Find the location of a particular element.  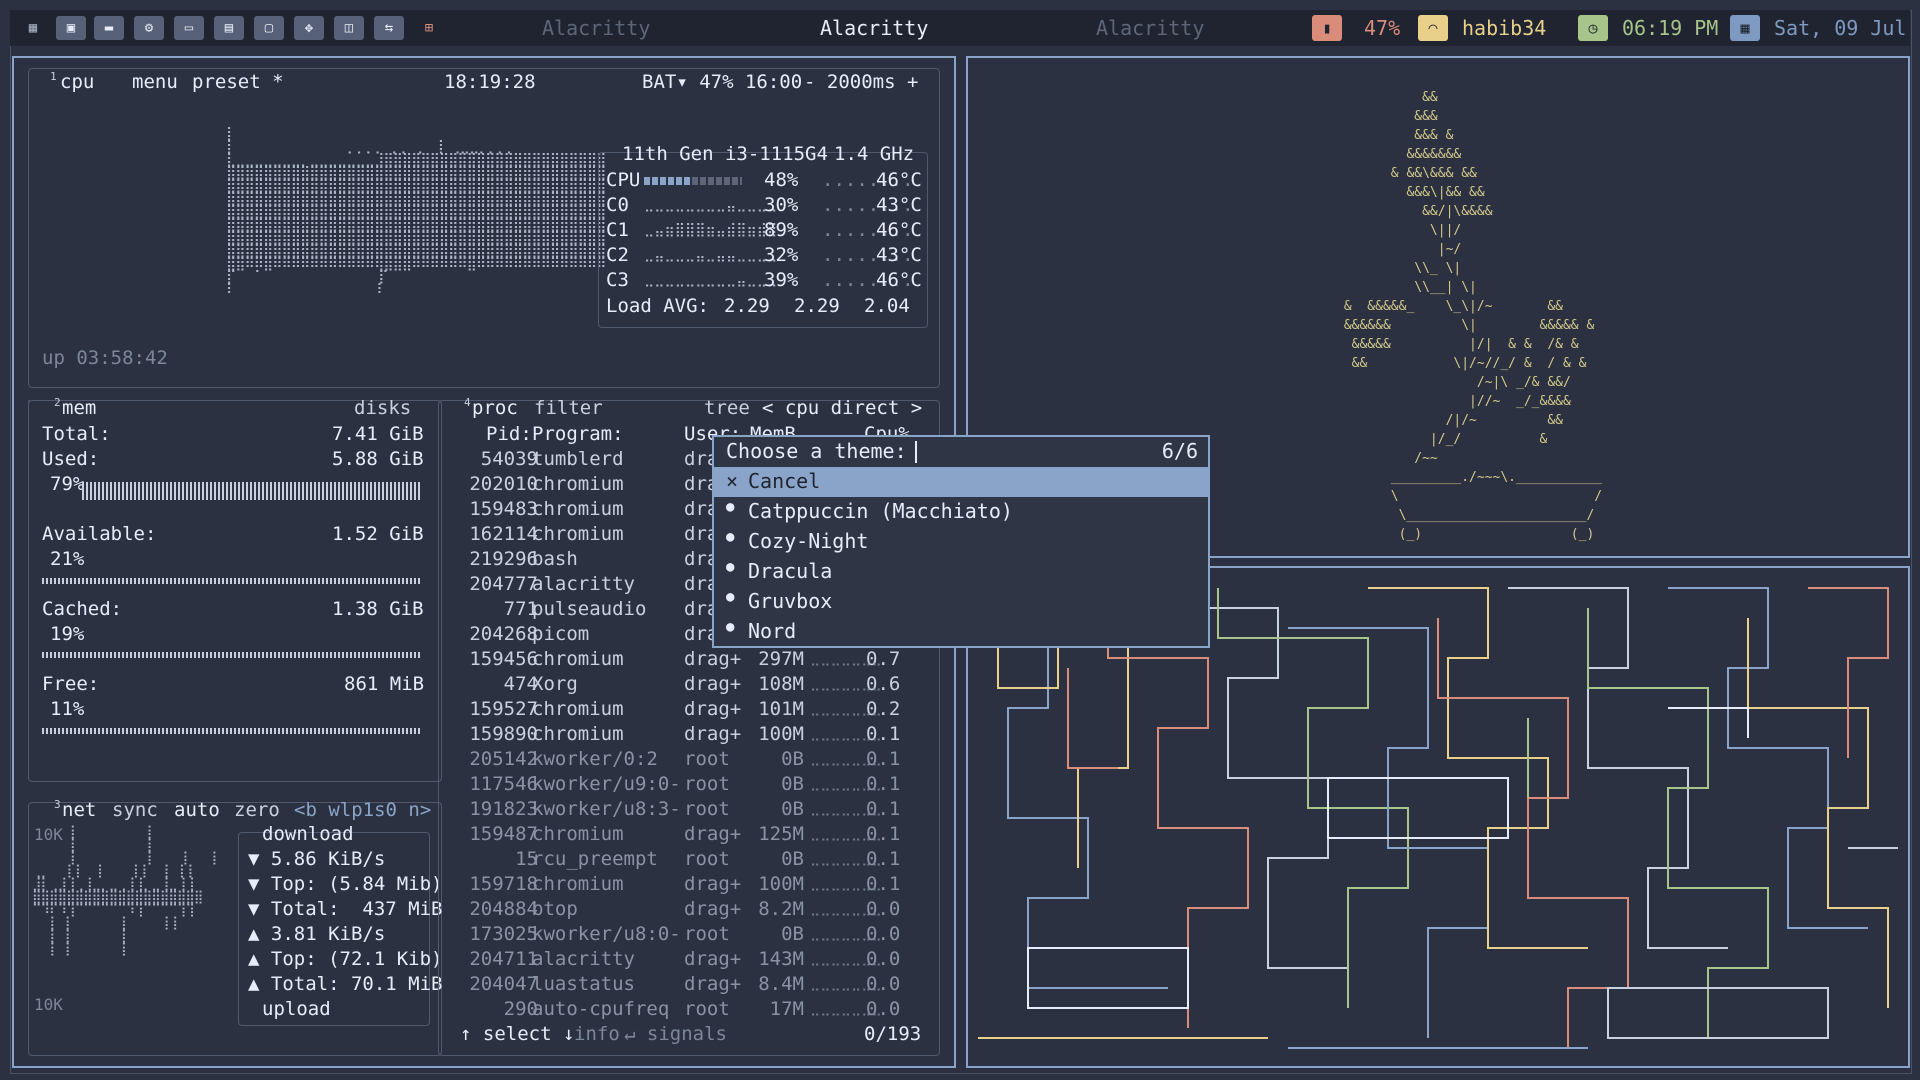

proc-pid: 204711 is located at coordinates (503, 959).